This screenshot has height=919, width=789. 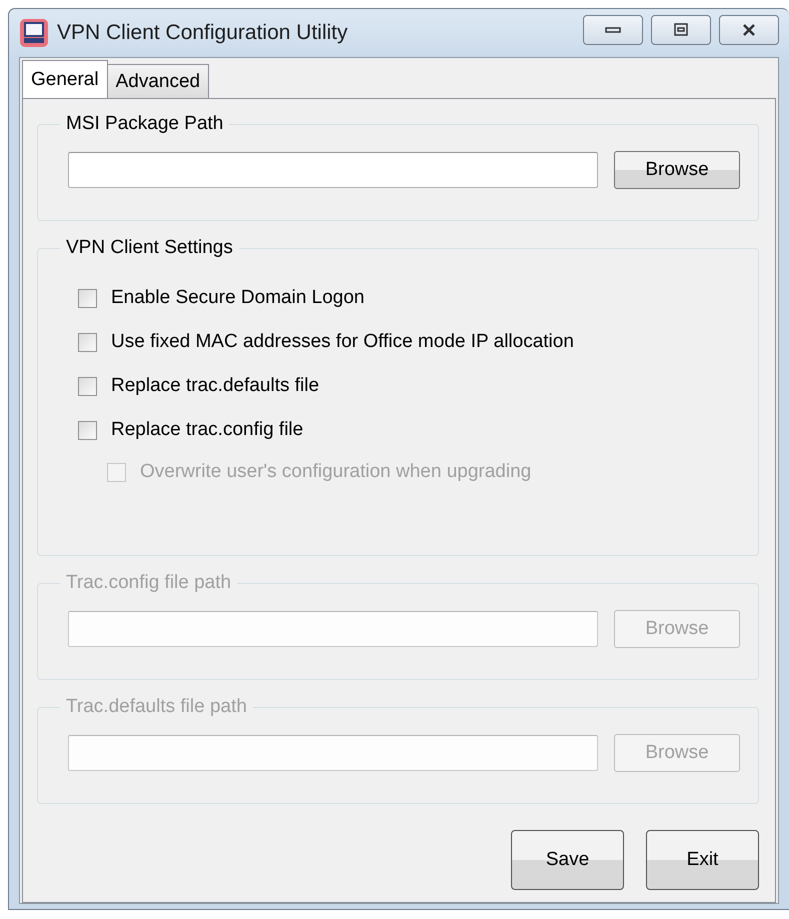 What do you see at coordinates (238, 298) in the screenshot?
I see `checkbox-label: Enable Secure Domain Logon` at bounding box center [238, 298].